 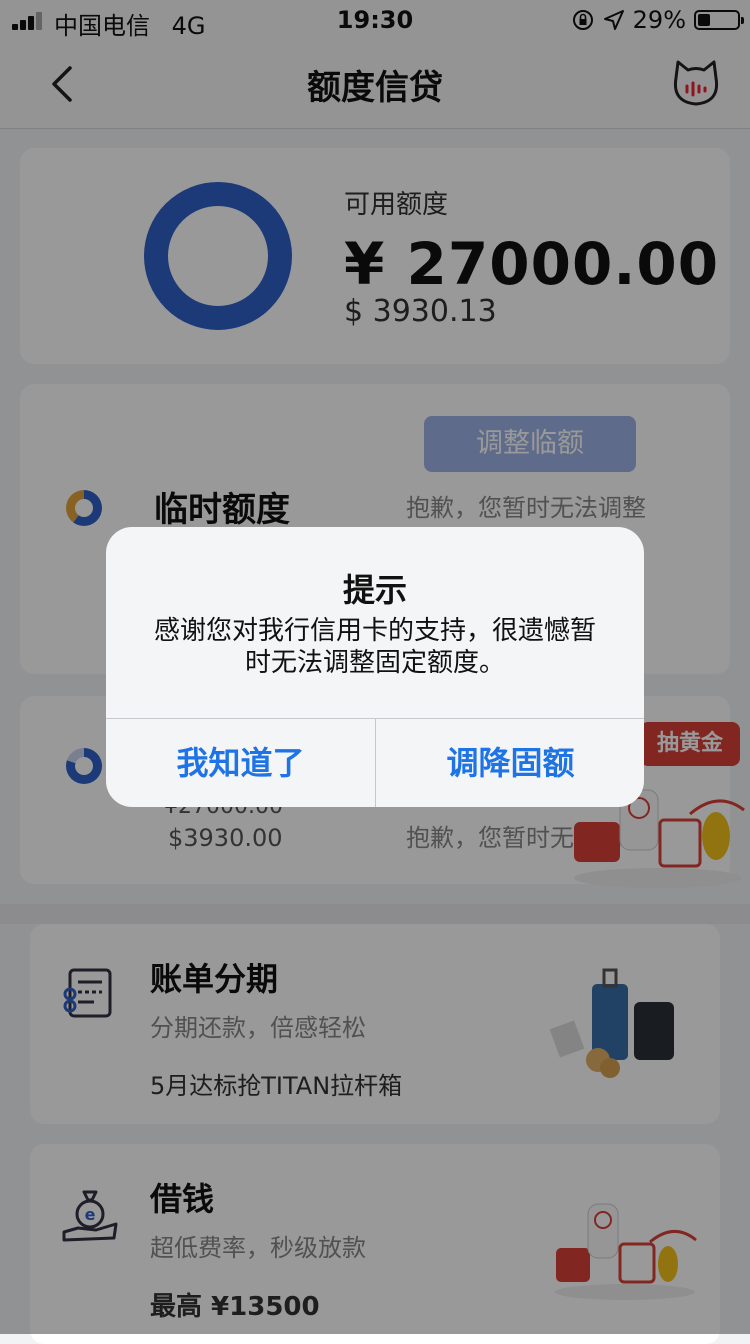 What do you see at coordinates (374, 590) in the screenshot?
I see `dialog-title: 提示` at bounding box center [374, 590].